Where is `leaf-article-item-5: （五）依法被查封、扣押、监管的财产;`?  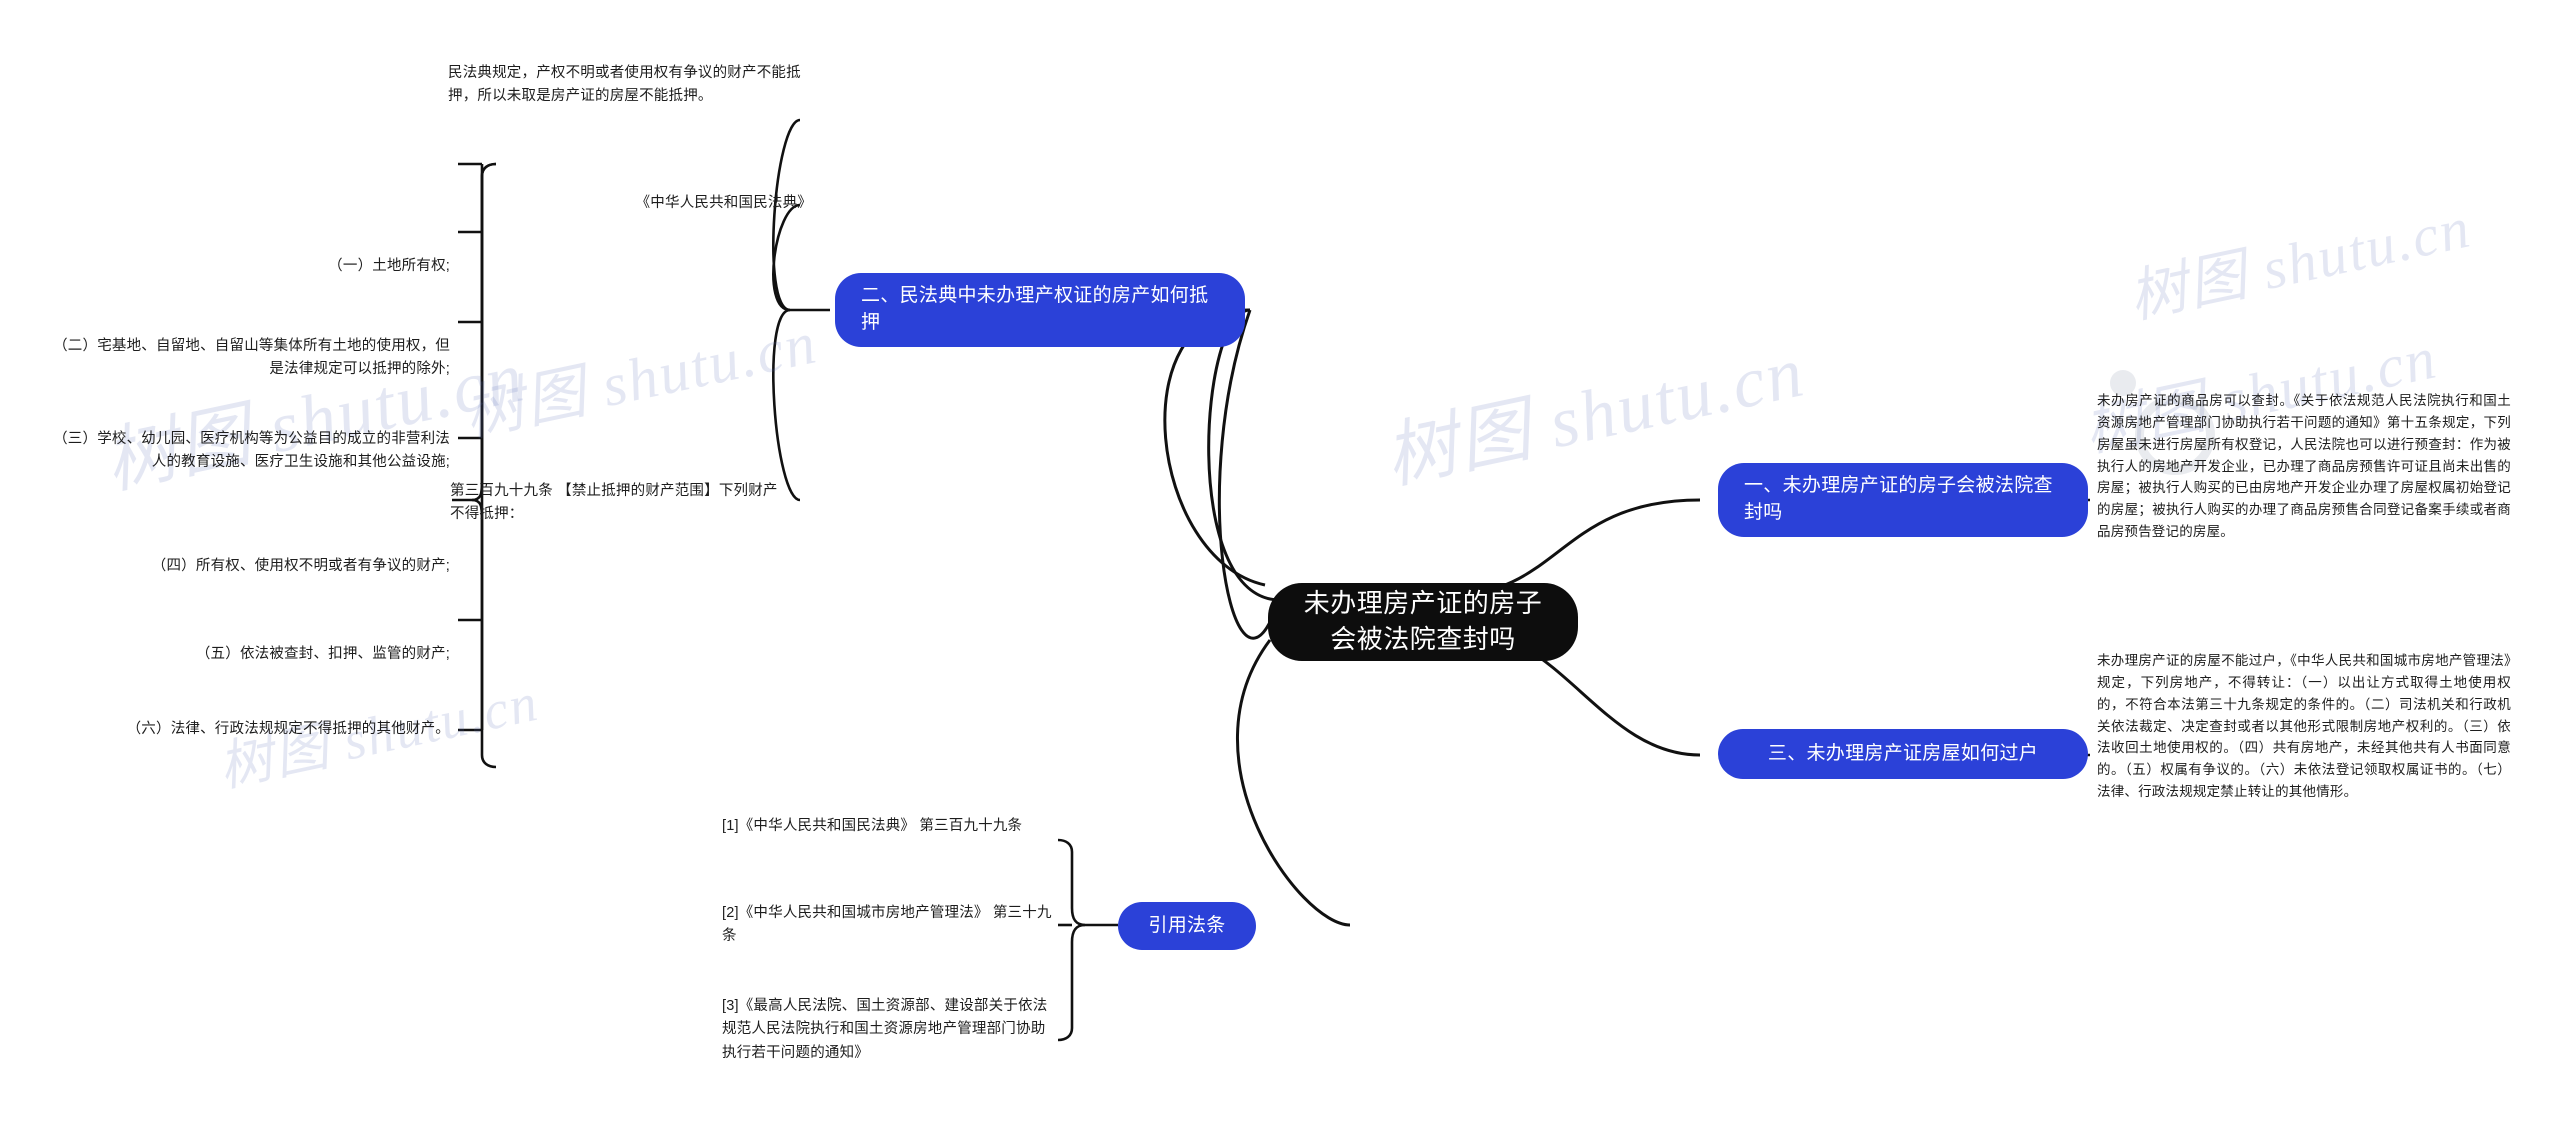
leaf-article-item-5: （五）依法被查封、扣押、监管的财产; is located at coordinates (322, 654).